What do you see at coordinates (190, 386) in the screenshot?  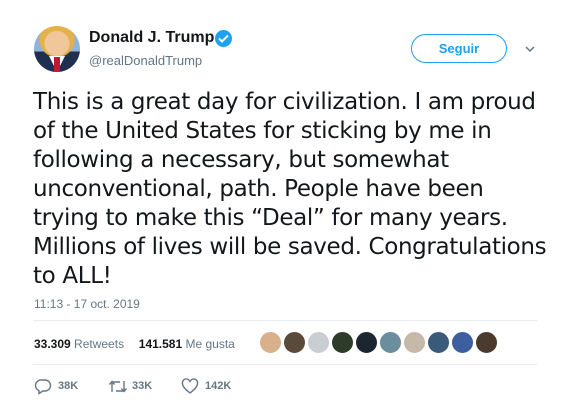 I see `heart-icon` at bounding box center [190, 386].